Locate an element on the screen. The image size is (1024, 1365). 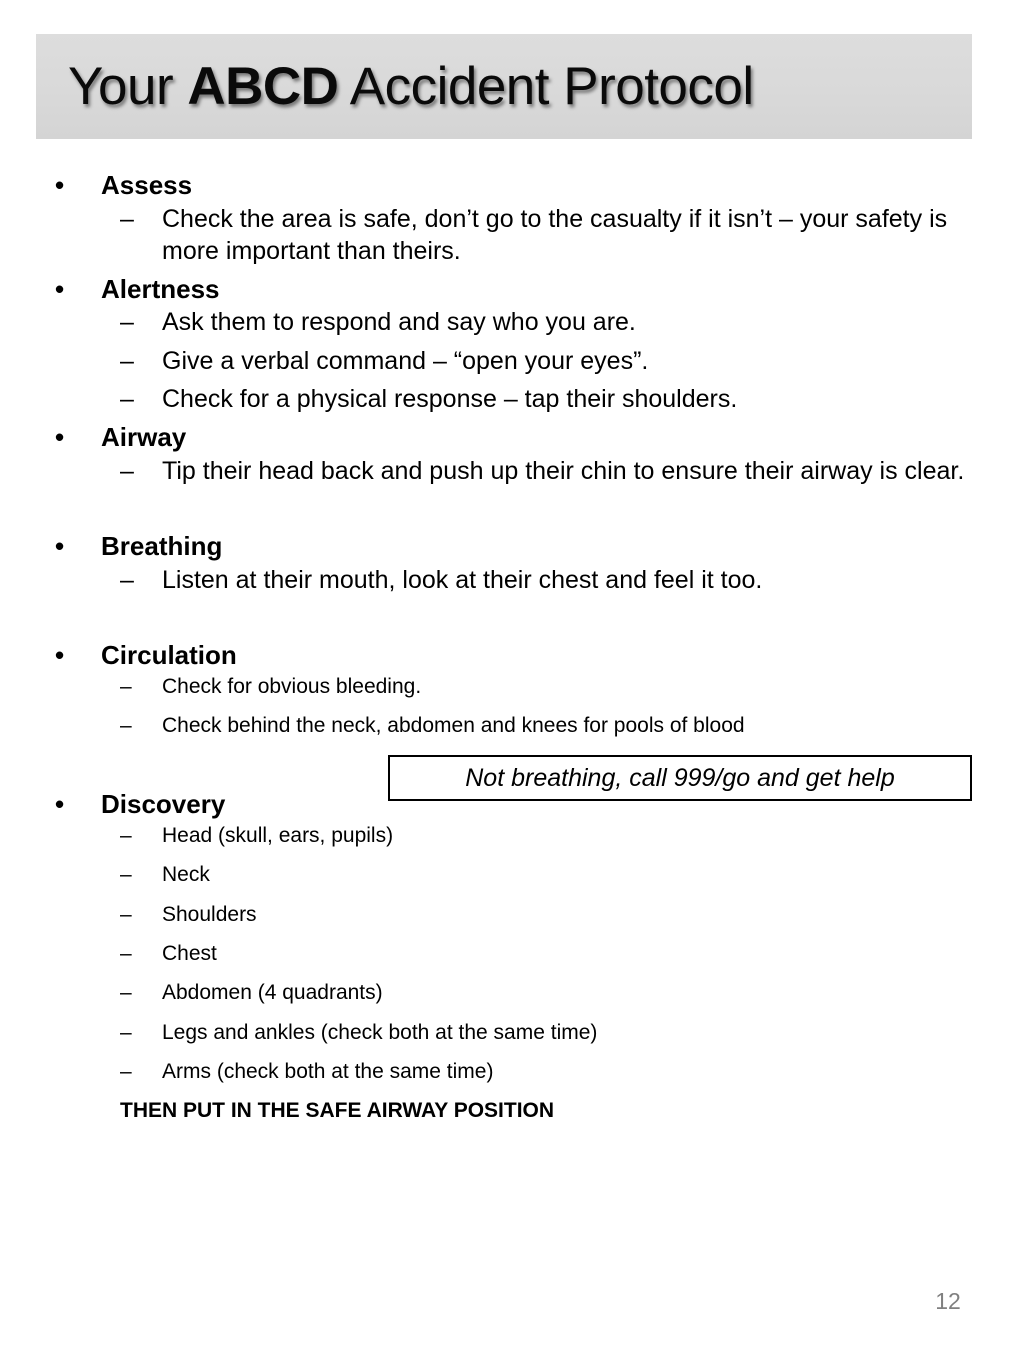
list-item-label: Arms (check both at the same time) is located at coordinates (328, 1071).